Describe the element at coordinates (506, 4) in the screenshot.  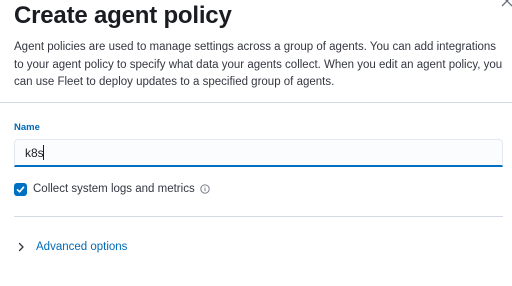
I see `close-icon` at that location.